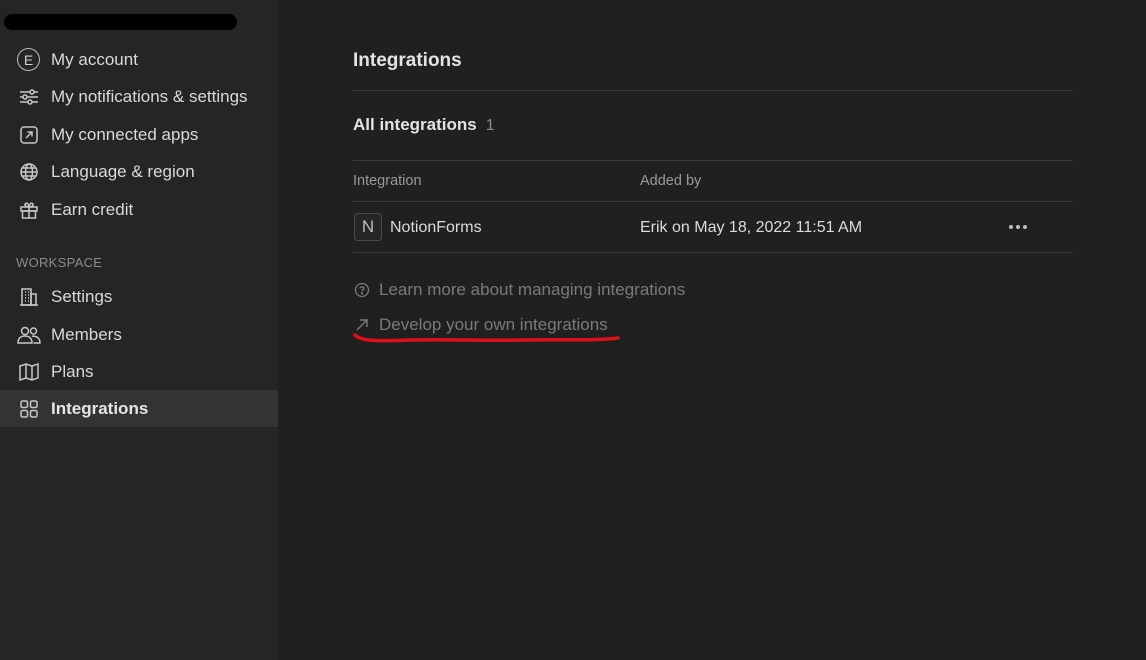 This screenshot has height=660, width=1146. I want to click on sidebar-item-connected-apps: My connected apps, so click(139, 134).